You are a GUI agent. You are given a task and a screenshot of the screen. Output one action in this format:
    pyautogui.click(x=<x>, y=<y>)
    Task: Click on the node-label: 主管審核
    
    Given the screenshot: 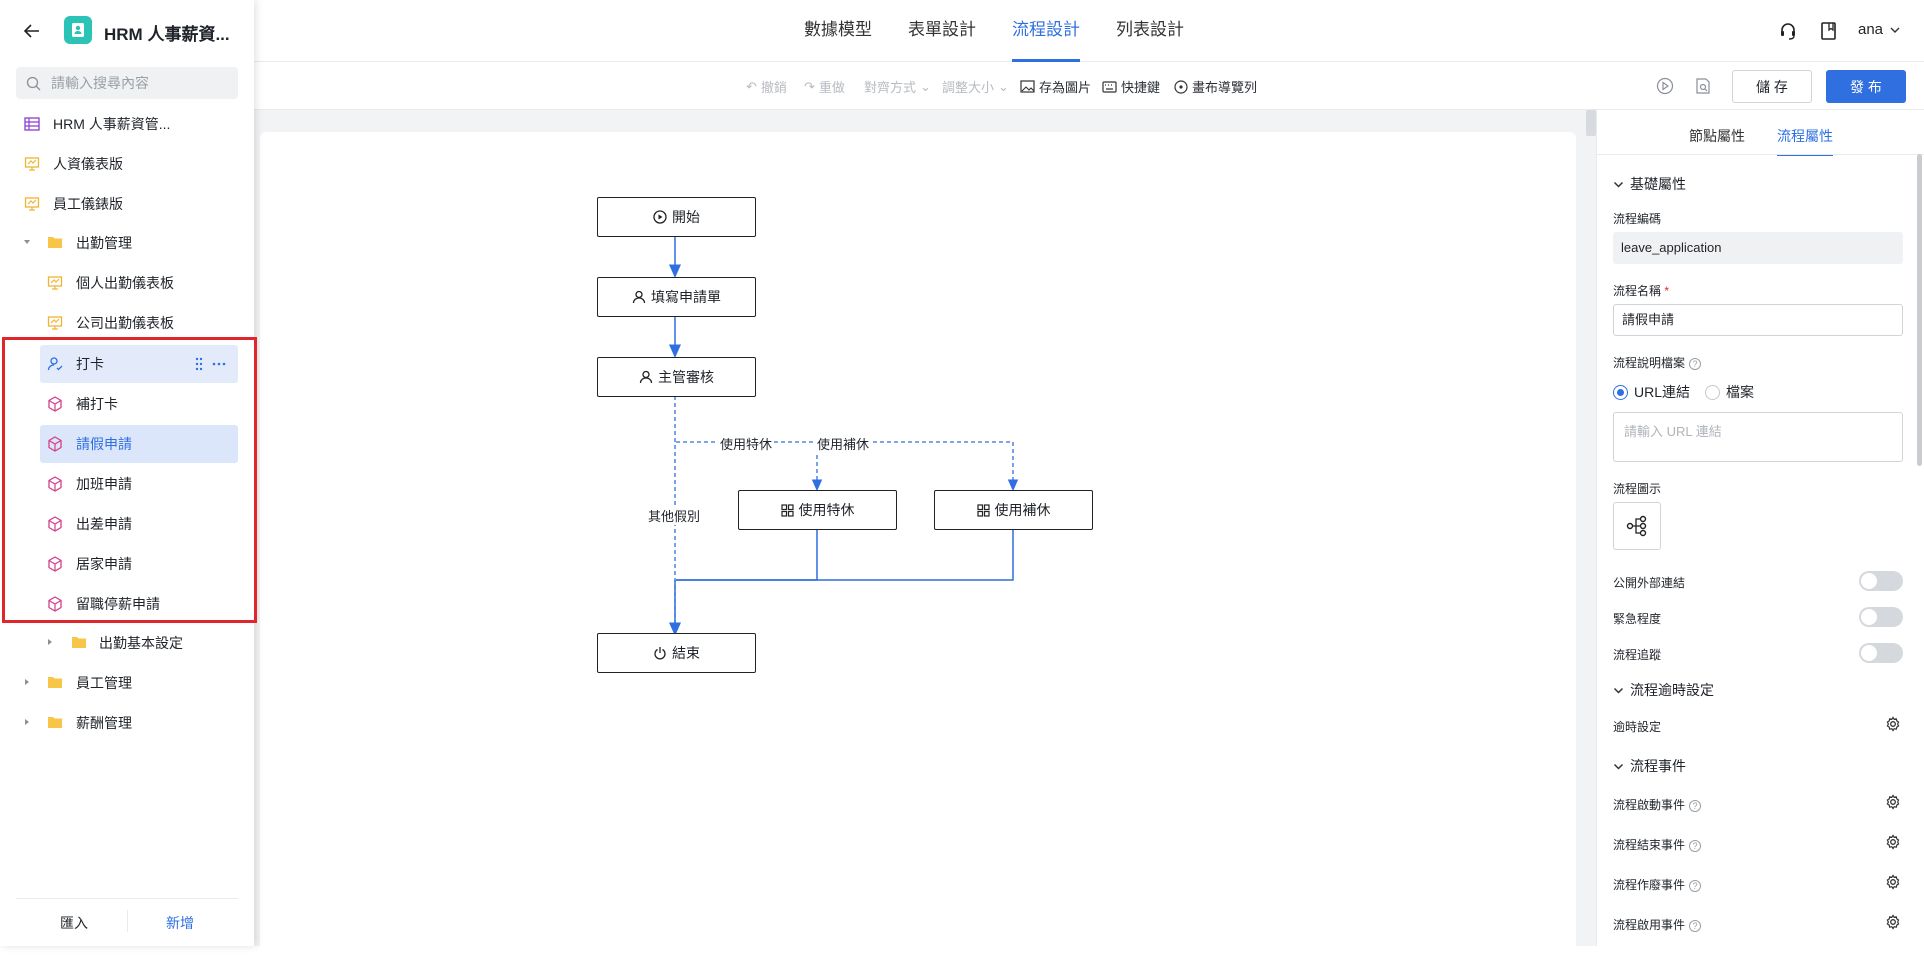 What is the action you would take?
    pyautogui.click(x=686, y=377)
    